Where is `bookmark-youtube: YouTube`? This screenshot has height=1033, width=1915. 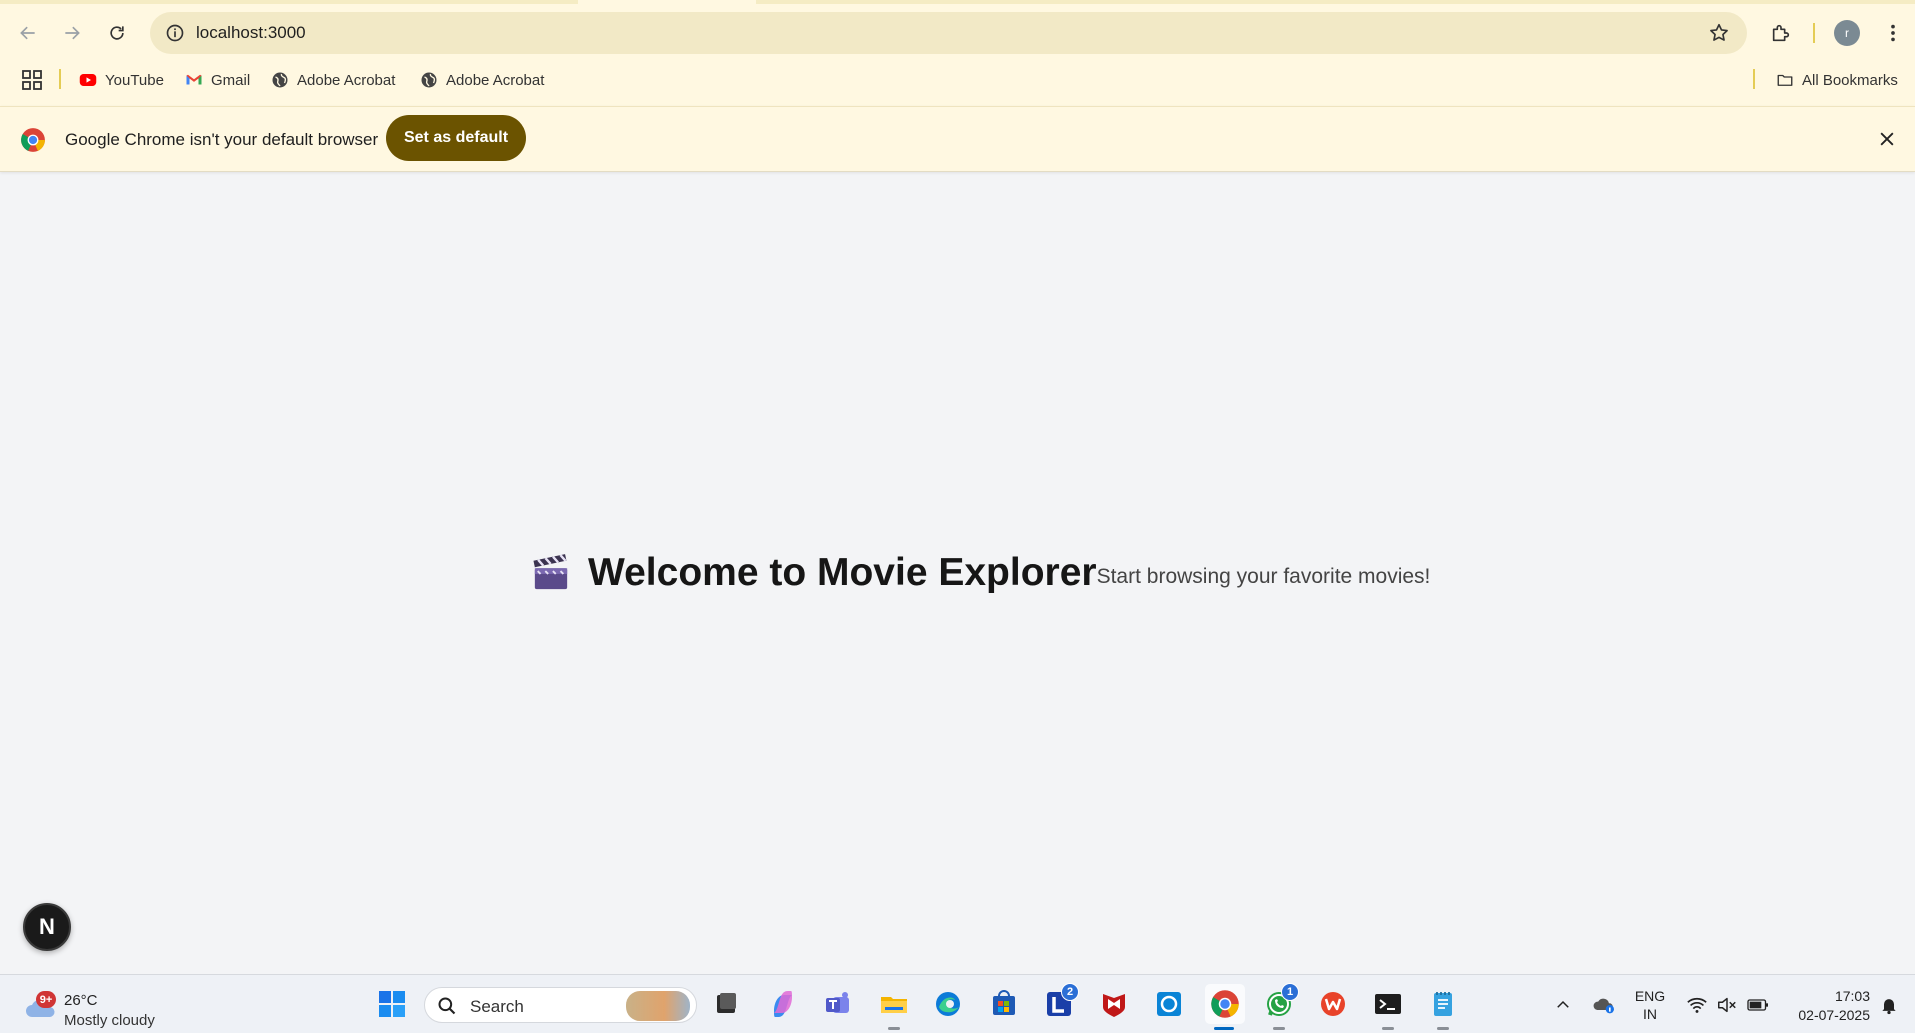 bookmark-youtube: YouTube is located at coordinates (121, 80).